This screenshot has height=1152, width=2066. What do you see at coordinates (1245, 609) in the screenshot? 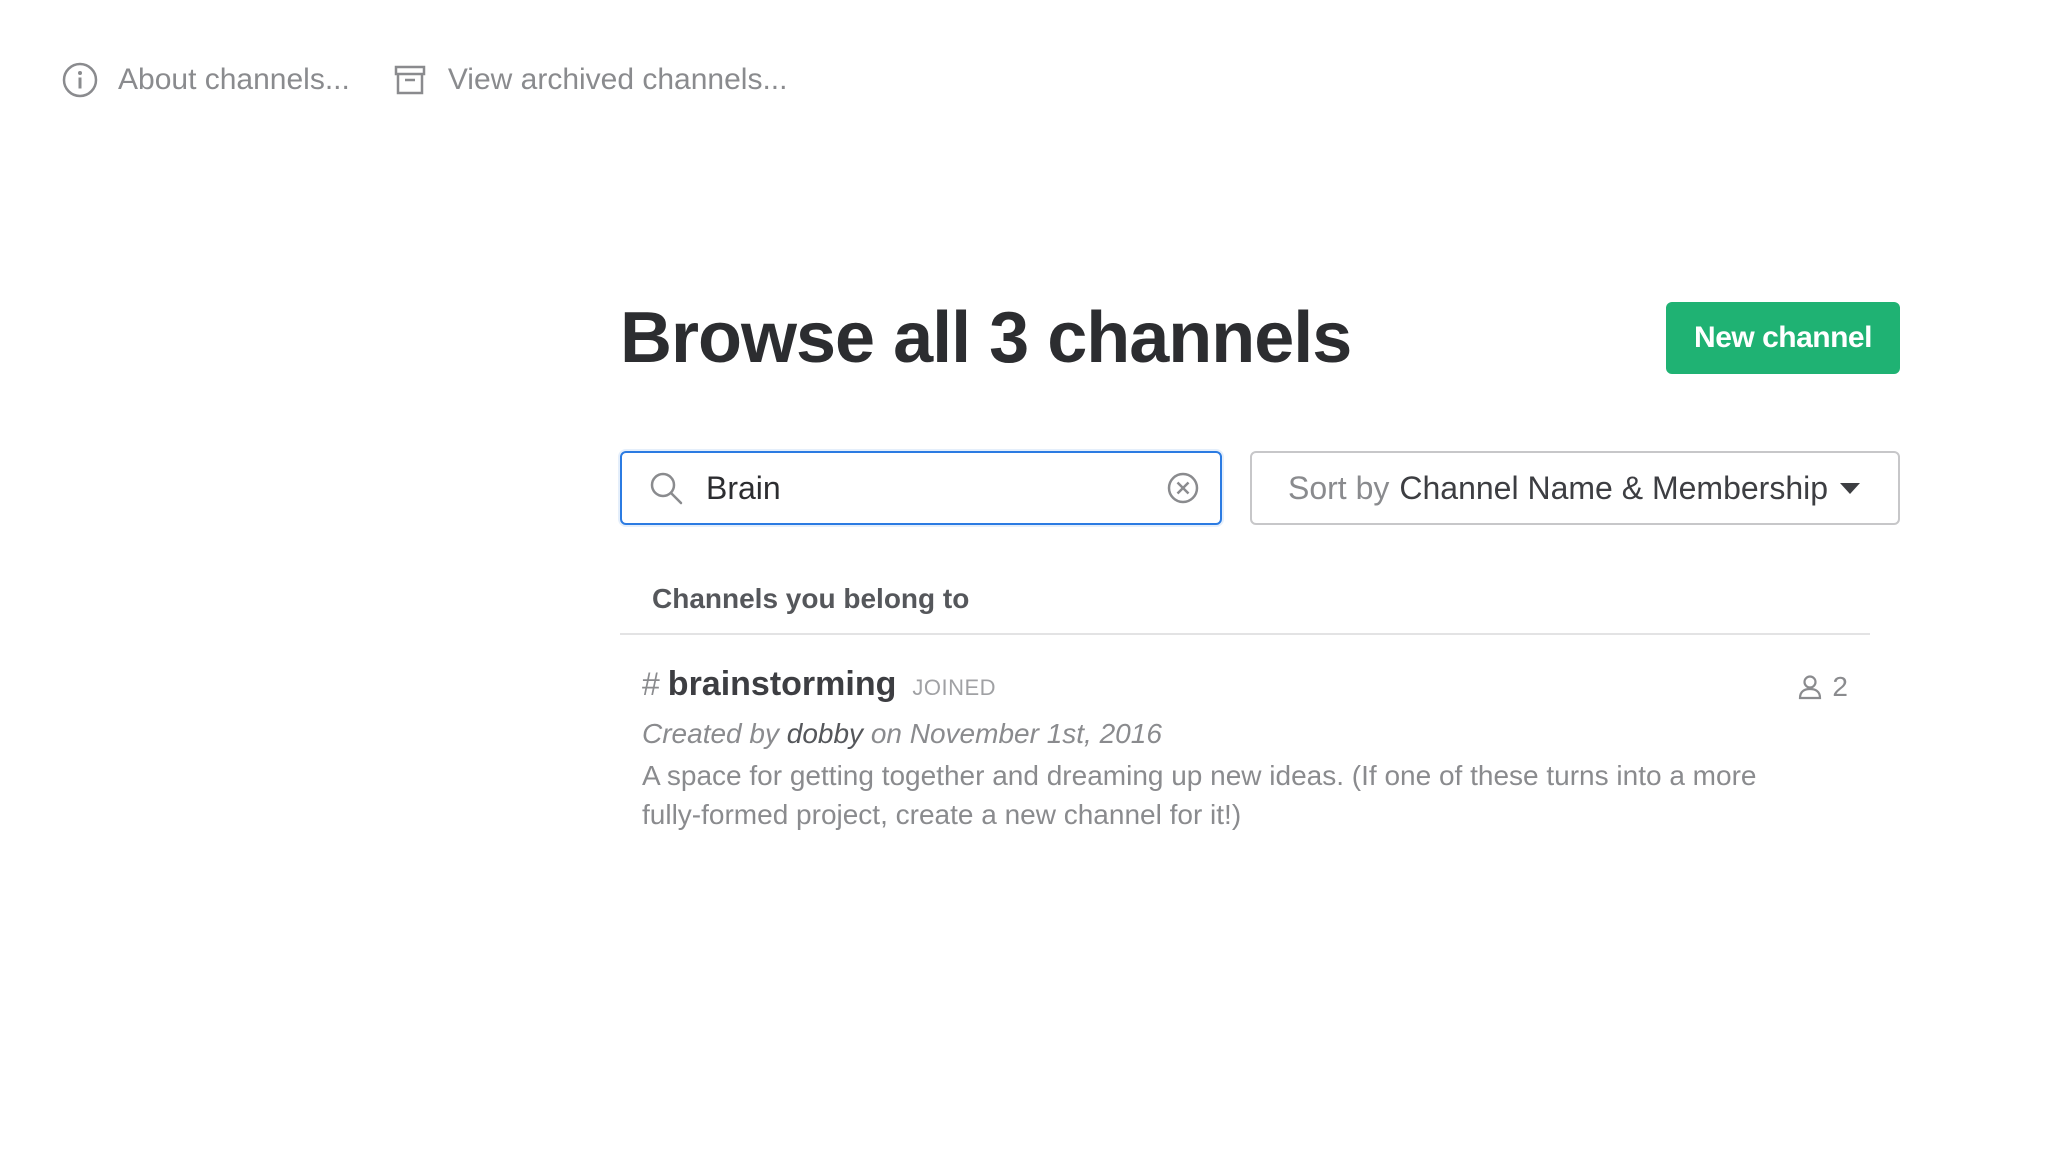
I see `section-header: Channels you belong to` at bounding box center [1245, 609].